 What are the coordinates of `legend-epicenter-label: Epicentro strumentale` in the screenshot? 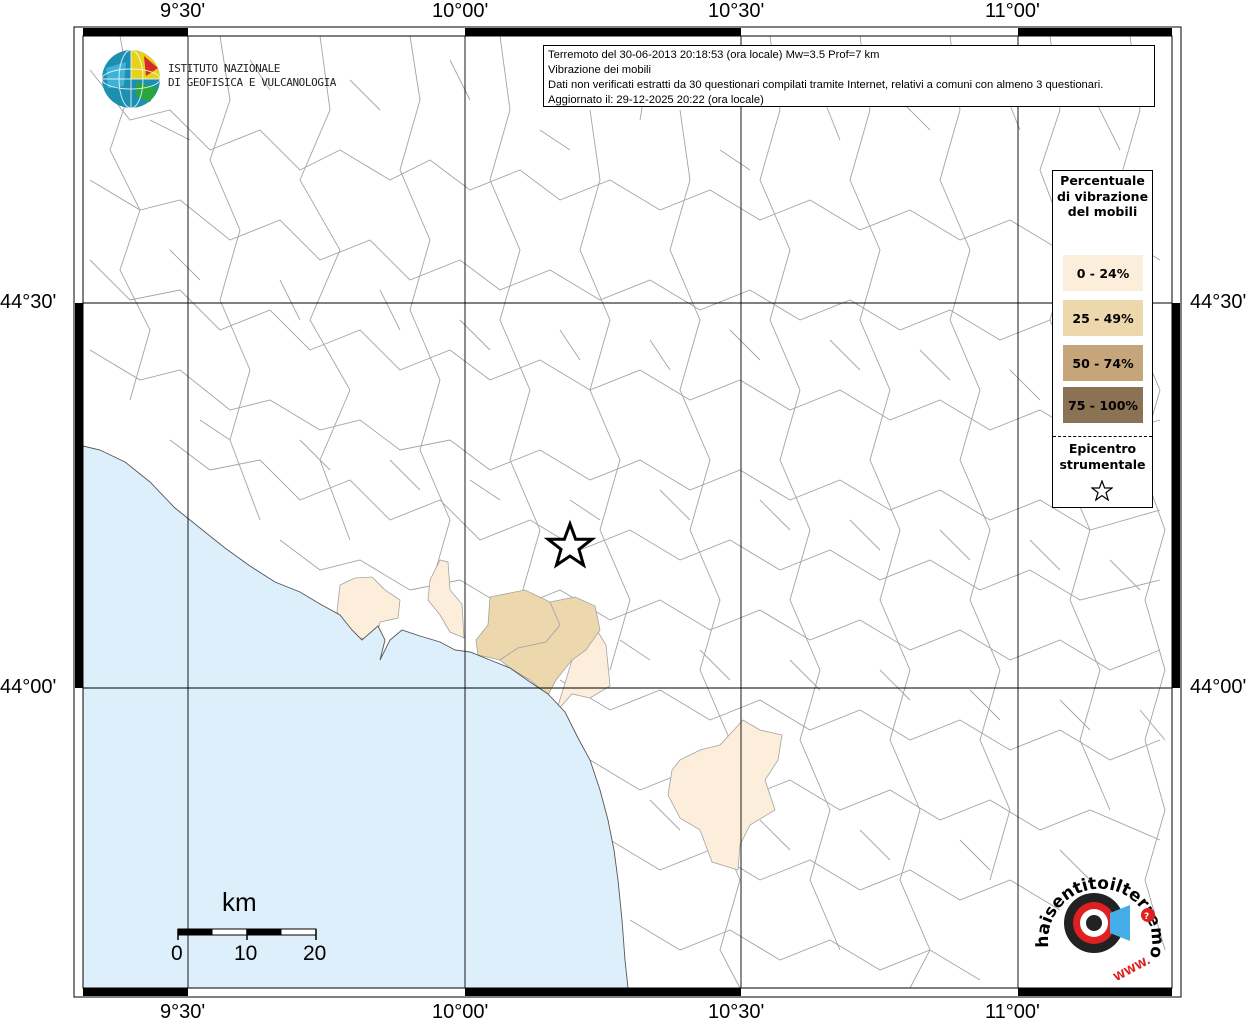 It's located at (1102, 456).